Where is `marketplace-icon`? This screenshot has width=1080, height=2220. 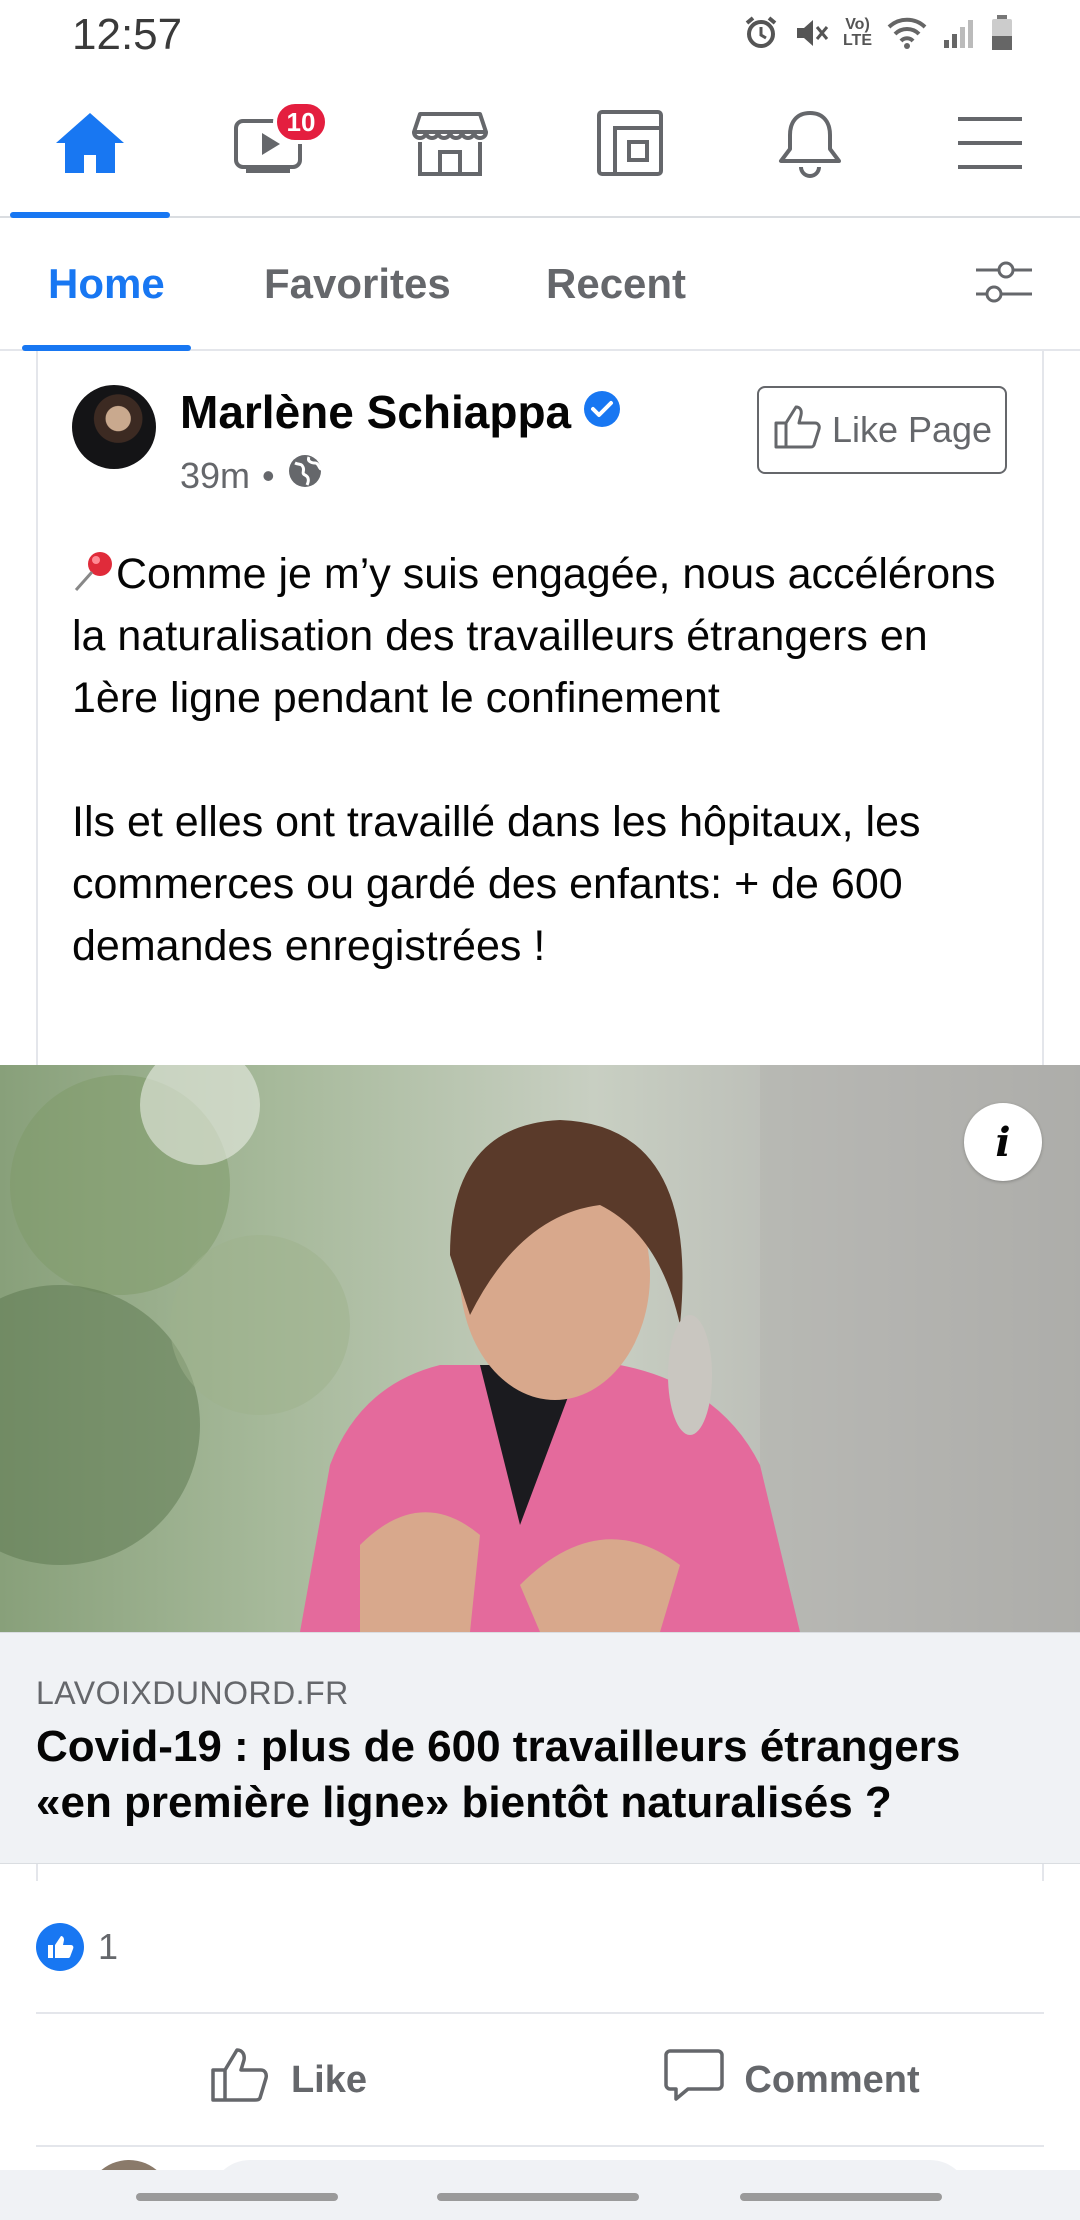
marketplace-icon is located at coordinates (450, 145).